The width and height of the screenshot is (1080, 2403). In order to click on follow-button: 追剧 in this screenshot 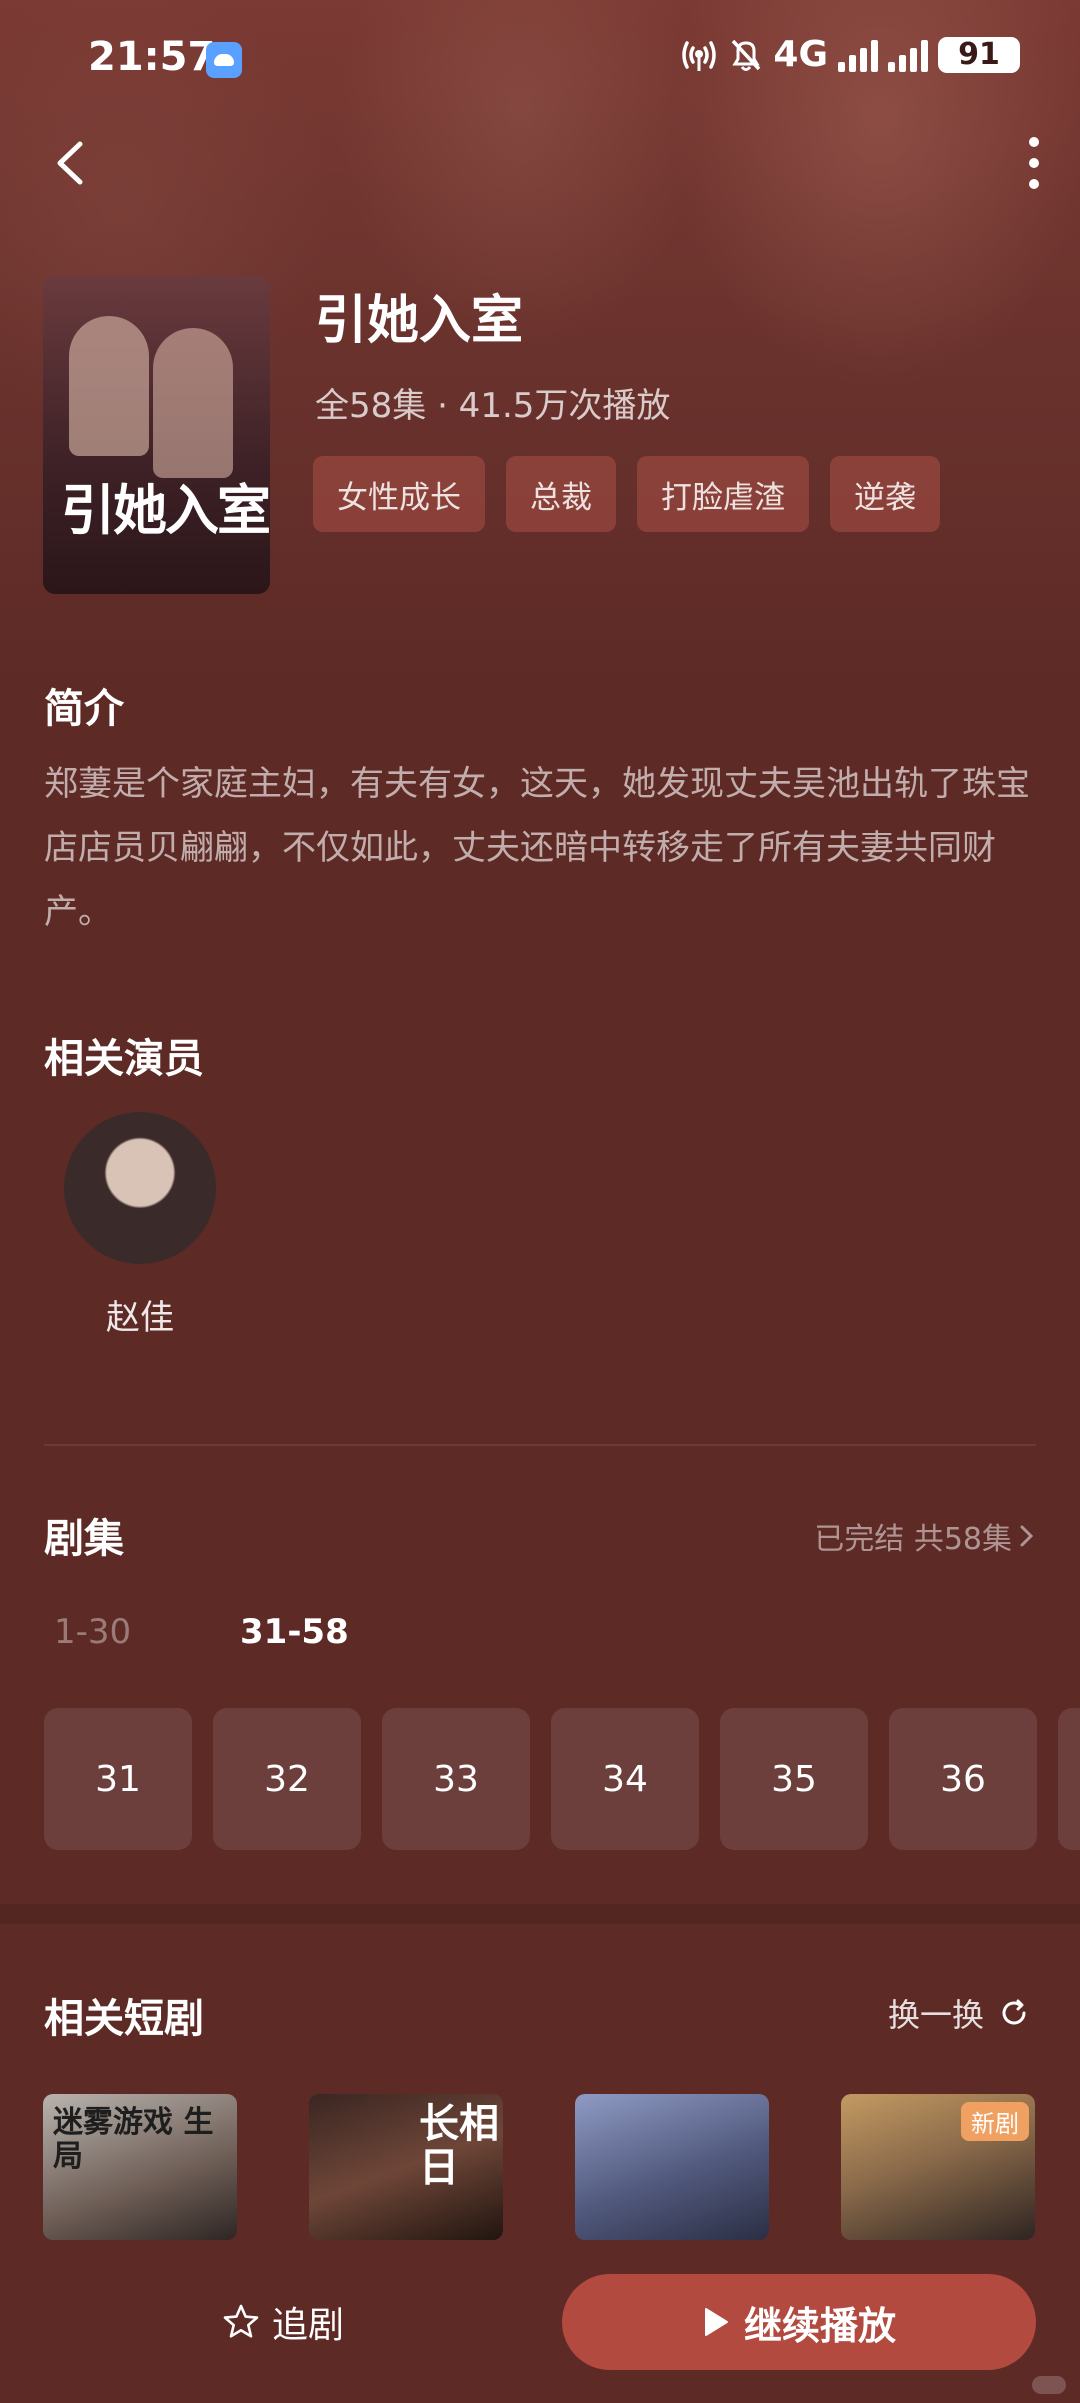, I will do `click(283, 2322)`.